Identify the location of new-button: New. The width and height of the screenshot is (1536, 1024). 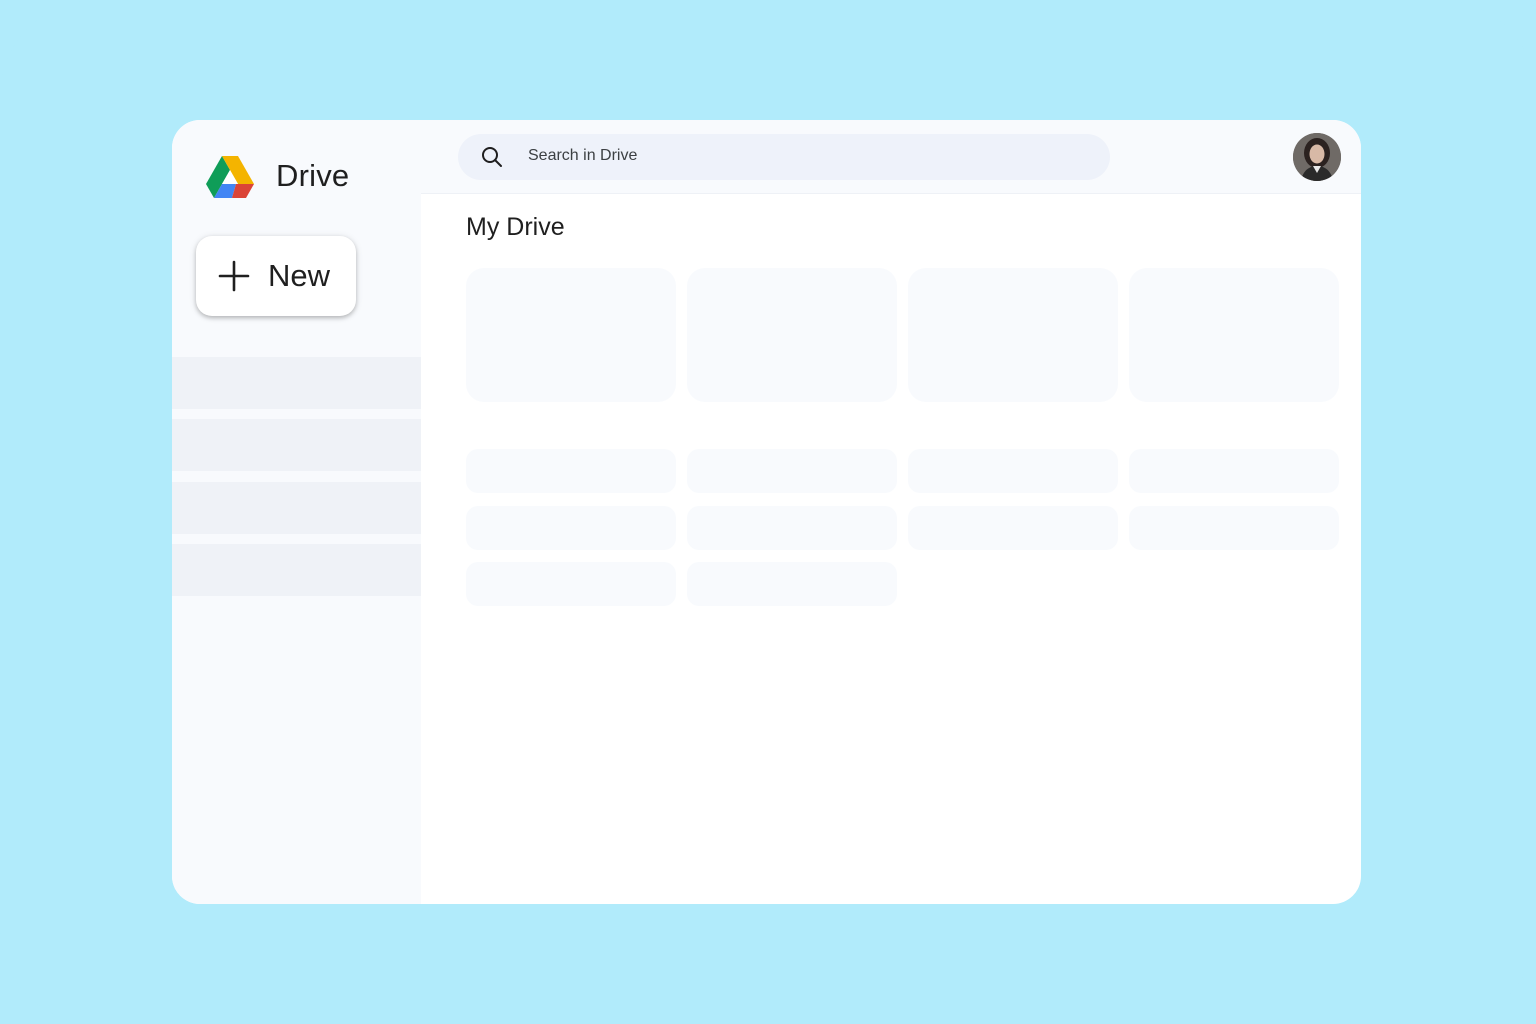
(276, 276).